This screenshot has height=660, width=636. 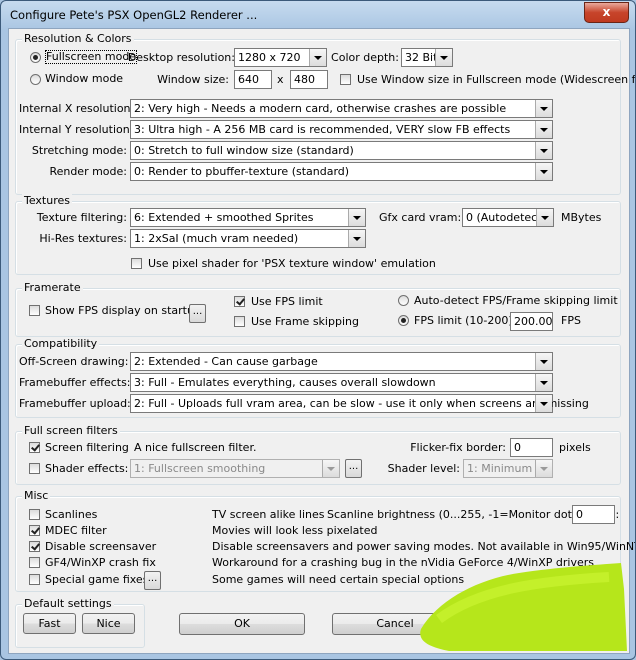 What do you see at coordinates (421, 57) in the screenshot?
I see `color-depth-value: 32 Bit` at bounding box center [421, 57].